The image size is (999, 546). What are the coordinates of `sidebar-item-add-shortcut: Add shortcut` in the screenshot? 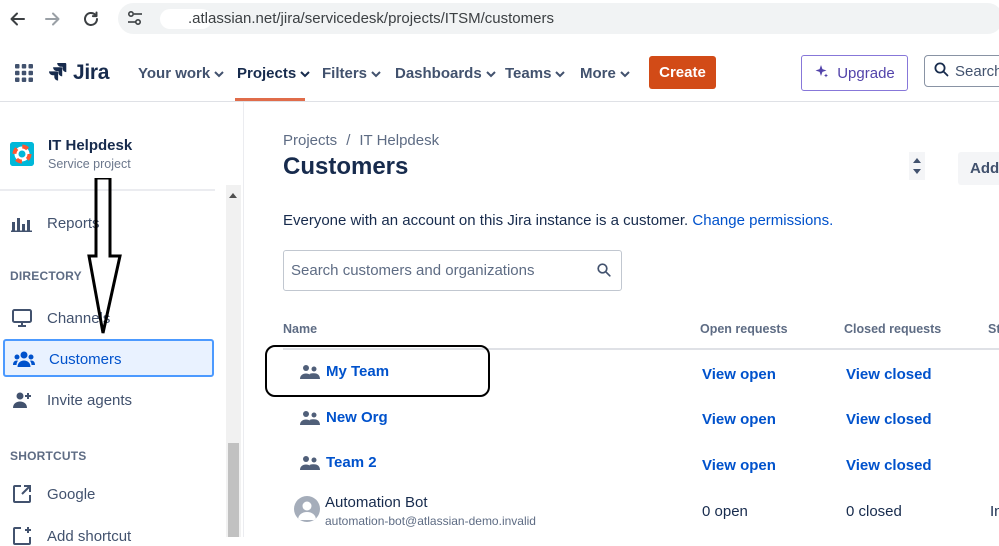 It's located at (70, 536).